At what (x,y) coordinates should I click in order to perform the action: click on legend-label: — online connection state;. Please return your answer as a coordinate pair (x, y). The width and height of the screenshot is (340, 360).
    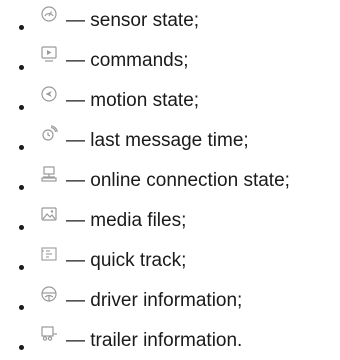
    Looking at the image, I should click on (178, 180).